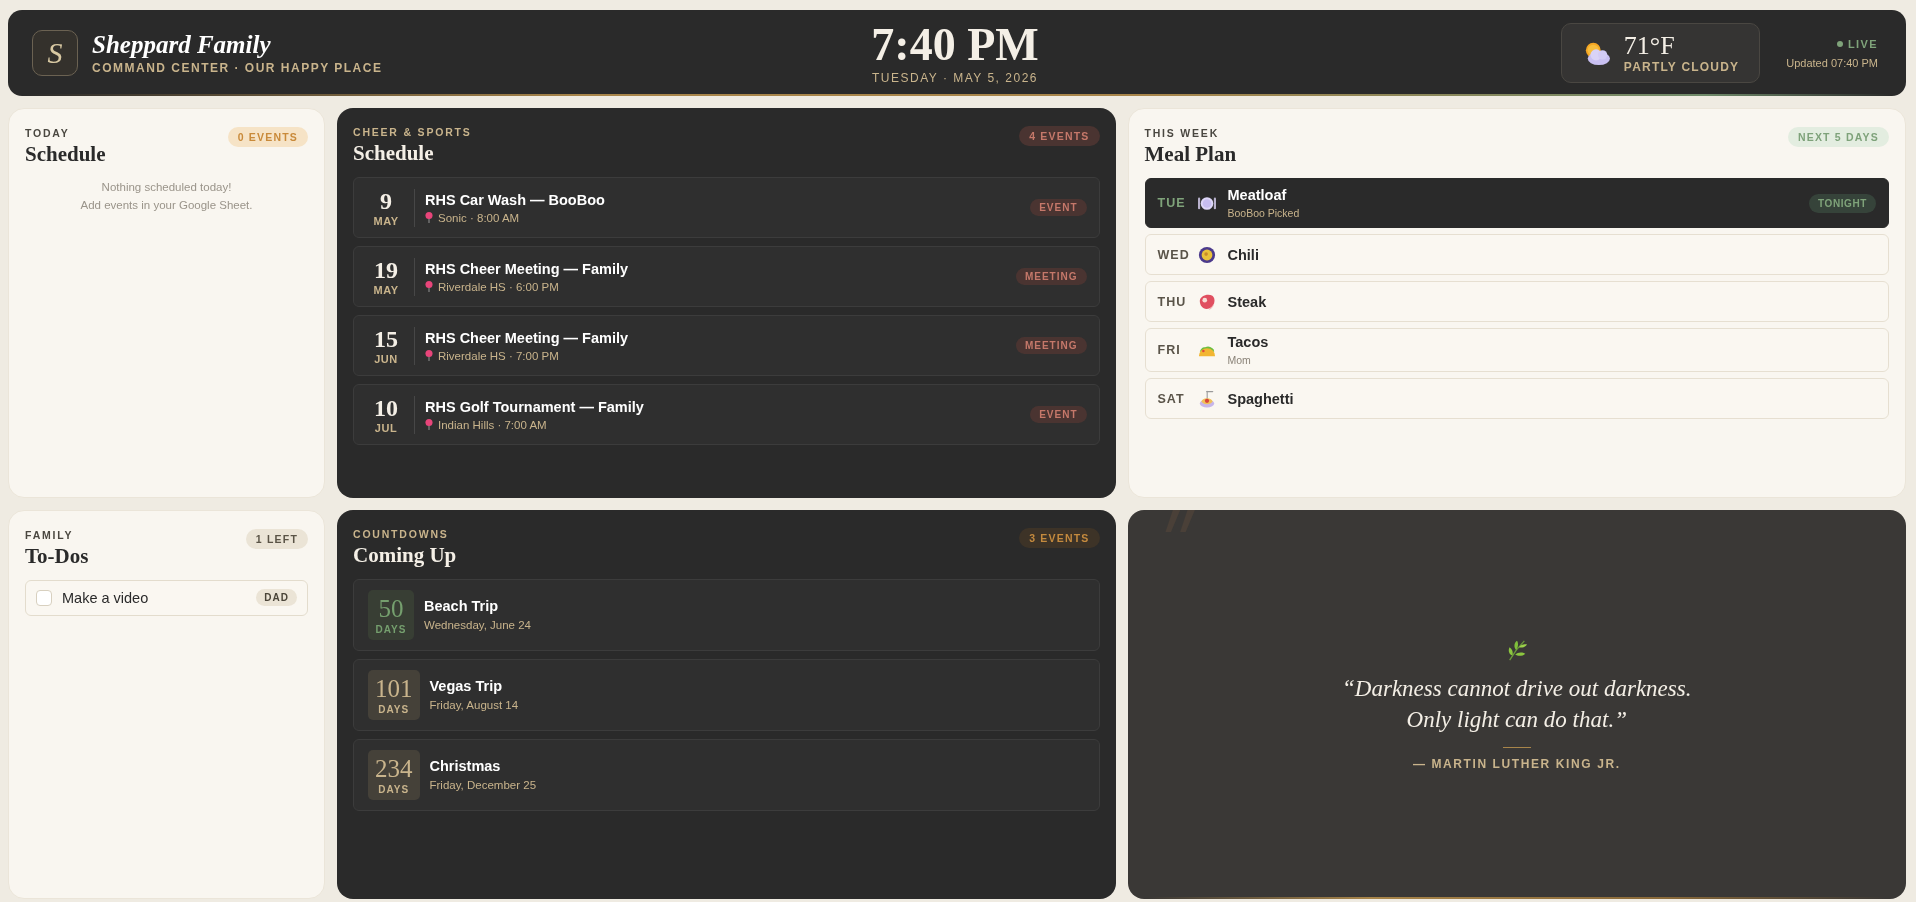 This screenshot has height=902, width=1916. What do you see at coordinates (1842, 203) in the screenshot?
I see `tonight-badge: TONIGHT` at bounding box center [1842, 203].